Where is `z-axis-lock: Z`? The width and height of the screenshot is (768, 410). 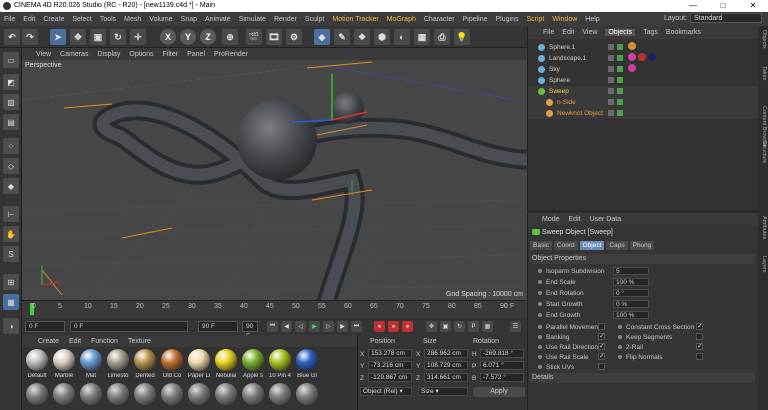 z-axis-lock: Z is located at coordinates (208, 37).